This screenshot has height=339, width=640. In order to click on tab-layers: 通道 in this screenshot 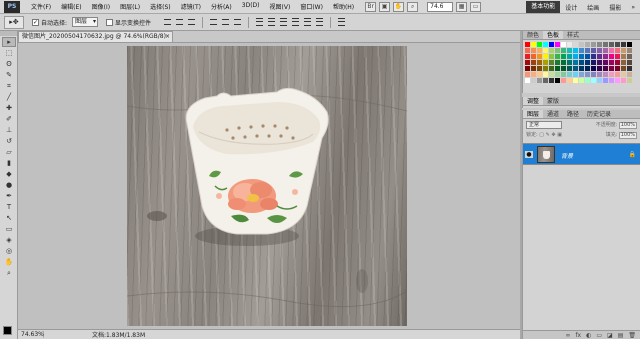, I will do `click(553, 114)`.